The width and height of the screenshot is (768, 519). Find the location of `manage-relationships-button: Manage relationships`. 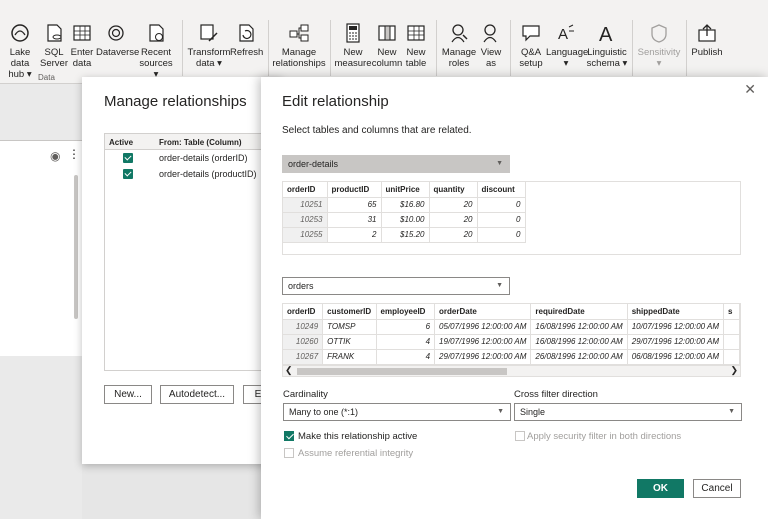

manage-relationships-button: Manage relationships is located at coordinates (299, 45).